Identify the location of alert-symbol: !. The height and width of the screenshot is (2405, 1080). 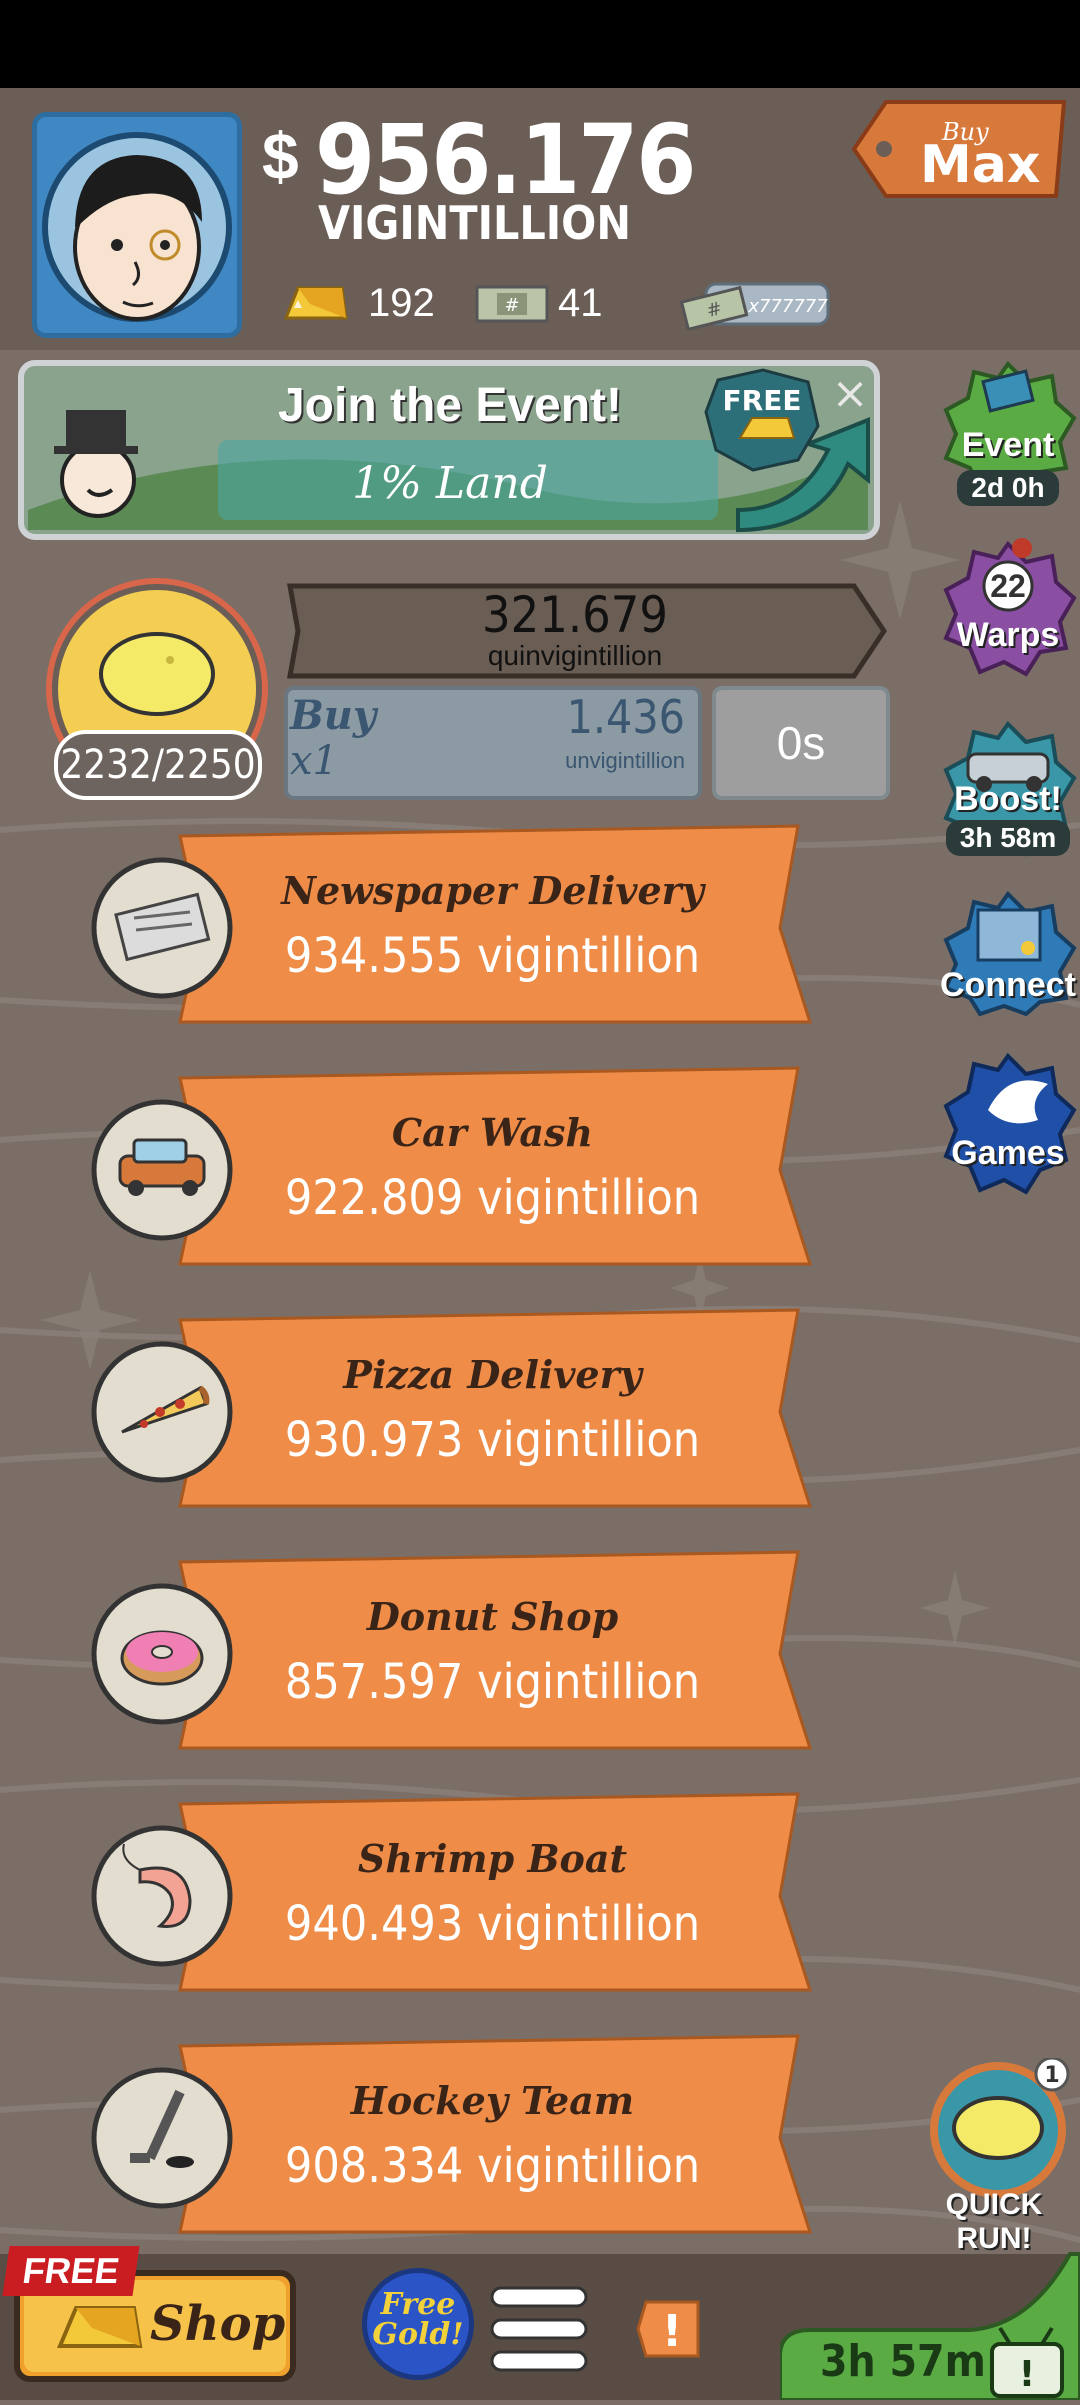
(672, 2331).